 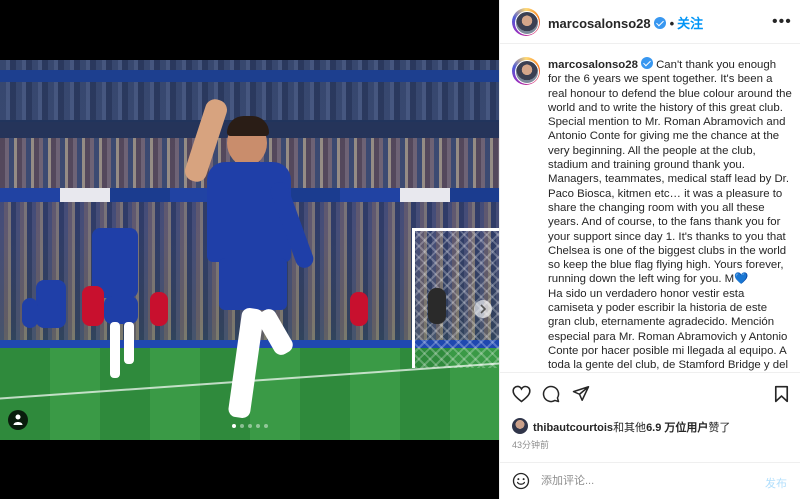 I want to click on author-username: marcosalonso28, so click(x=599, y=23).